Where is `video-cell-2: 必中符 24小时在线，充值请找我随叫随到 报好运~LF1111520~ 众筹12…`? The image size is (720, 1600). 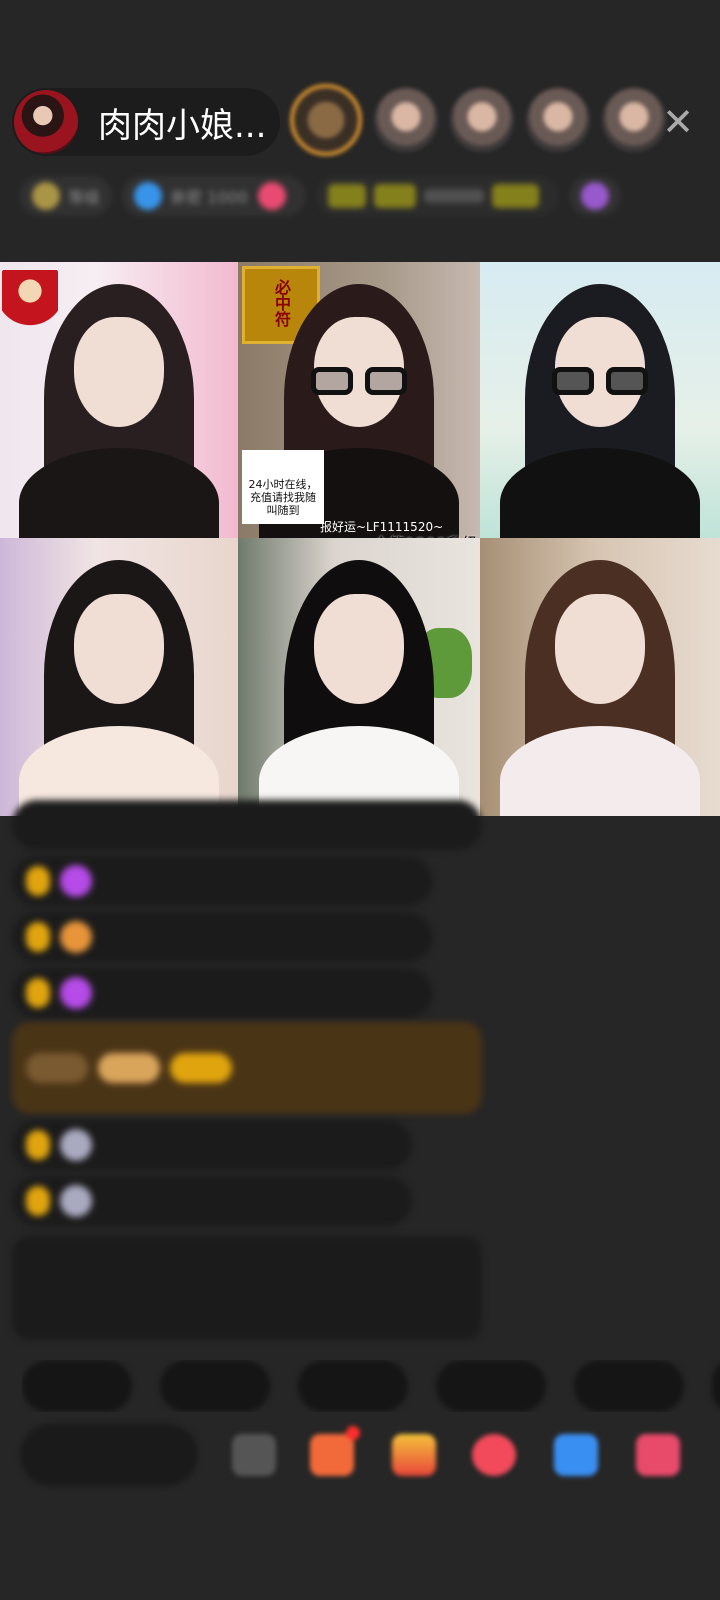 video-cell-2: 必中符 24小时在线，充值请找我随叫随到 报好运~LF1111520~ 众筹12… is located at coordinates (359, 400).